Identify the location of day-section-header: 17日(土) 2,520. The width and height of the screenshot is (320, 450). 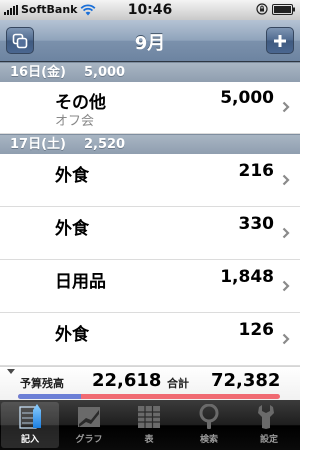
(150, 144).